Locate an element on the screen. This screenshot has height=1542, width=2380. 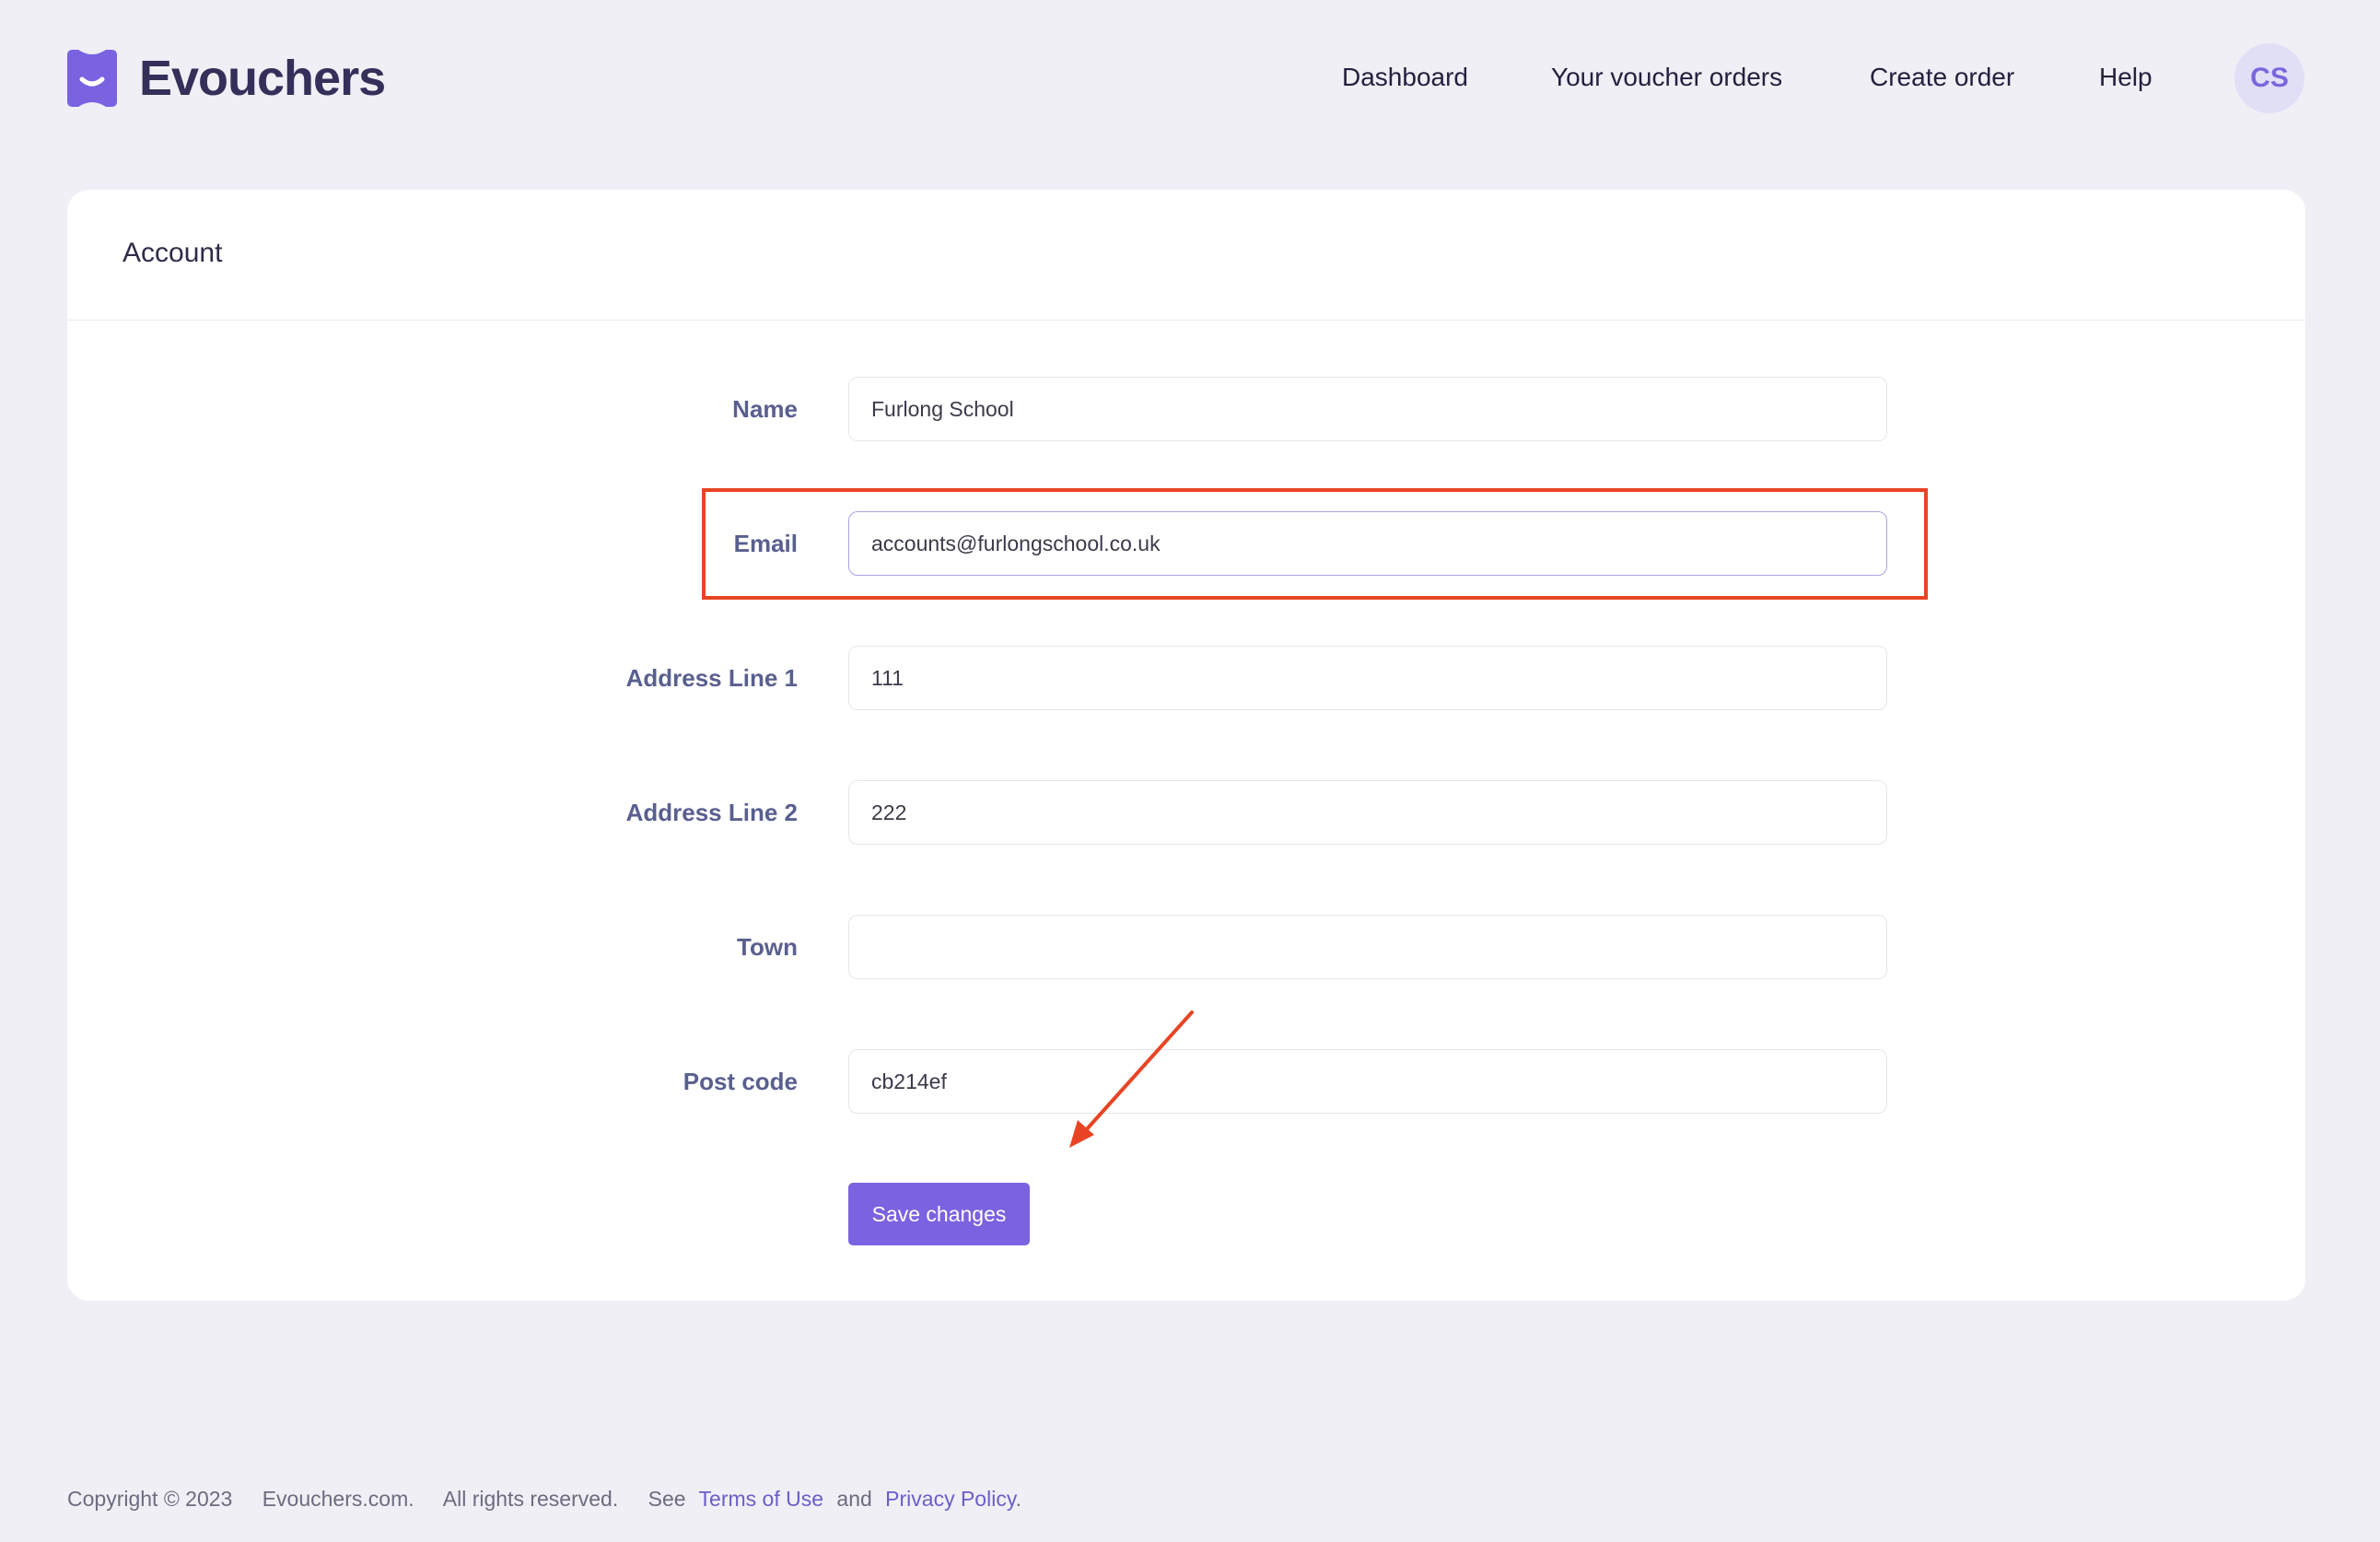
post-code-input is located at coordinates (1367, 1081).